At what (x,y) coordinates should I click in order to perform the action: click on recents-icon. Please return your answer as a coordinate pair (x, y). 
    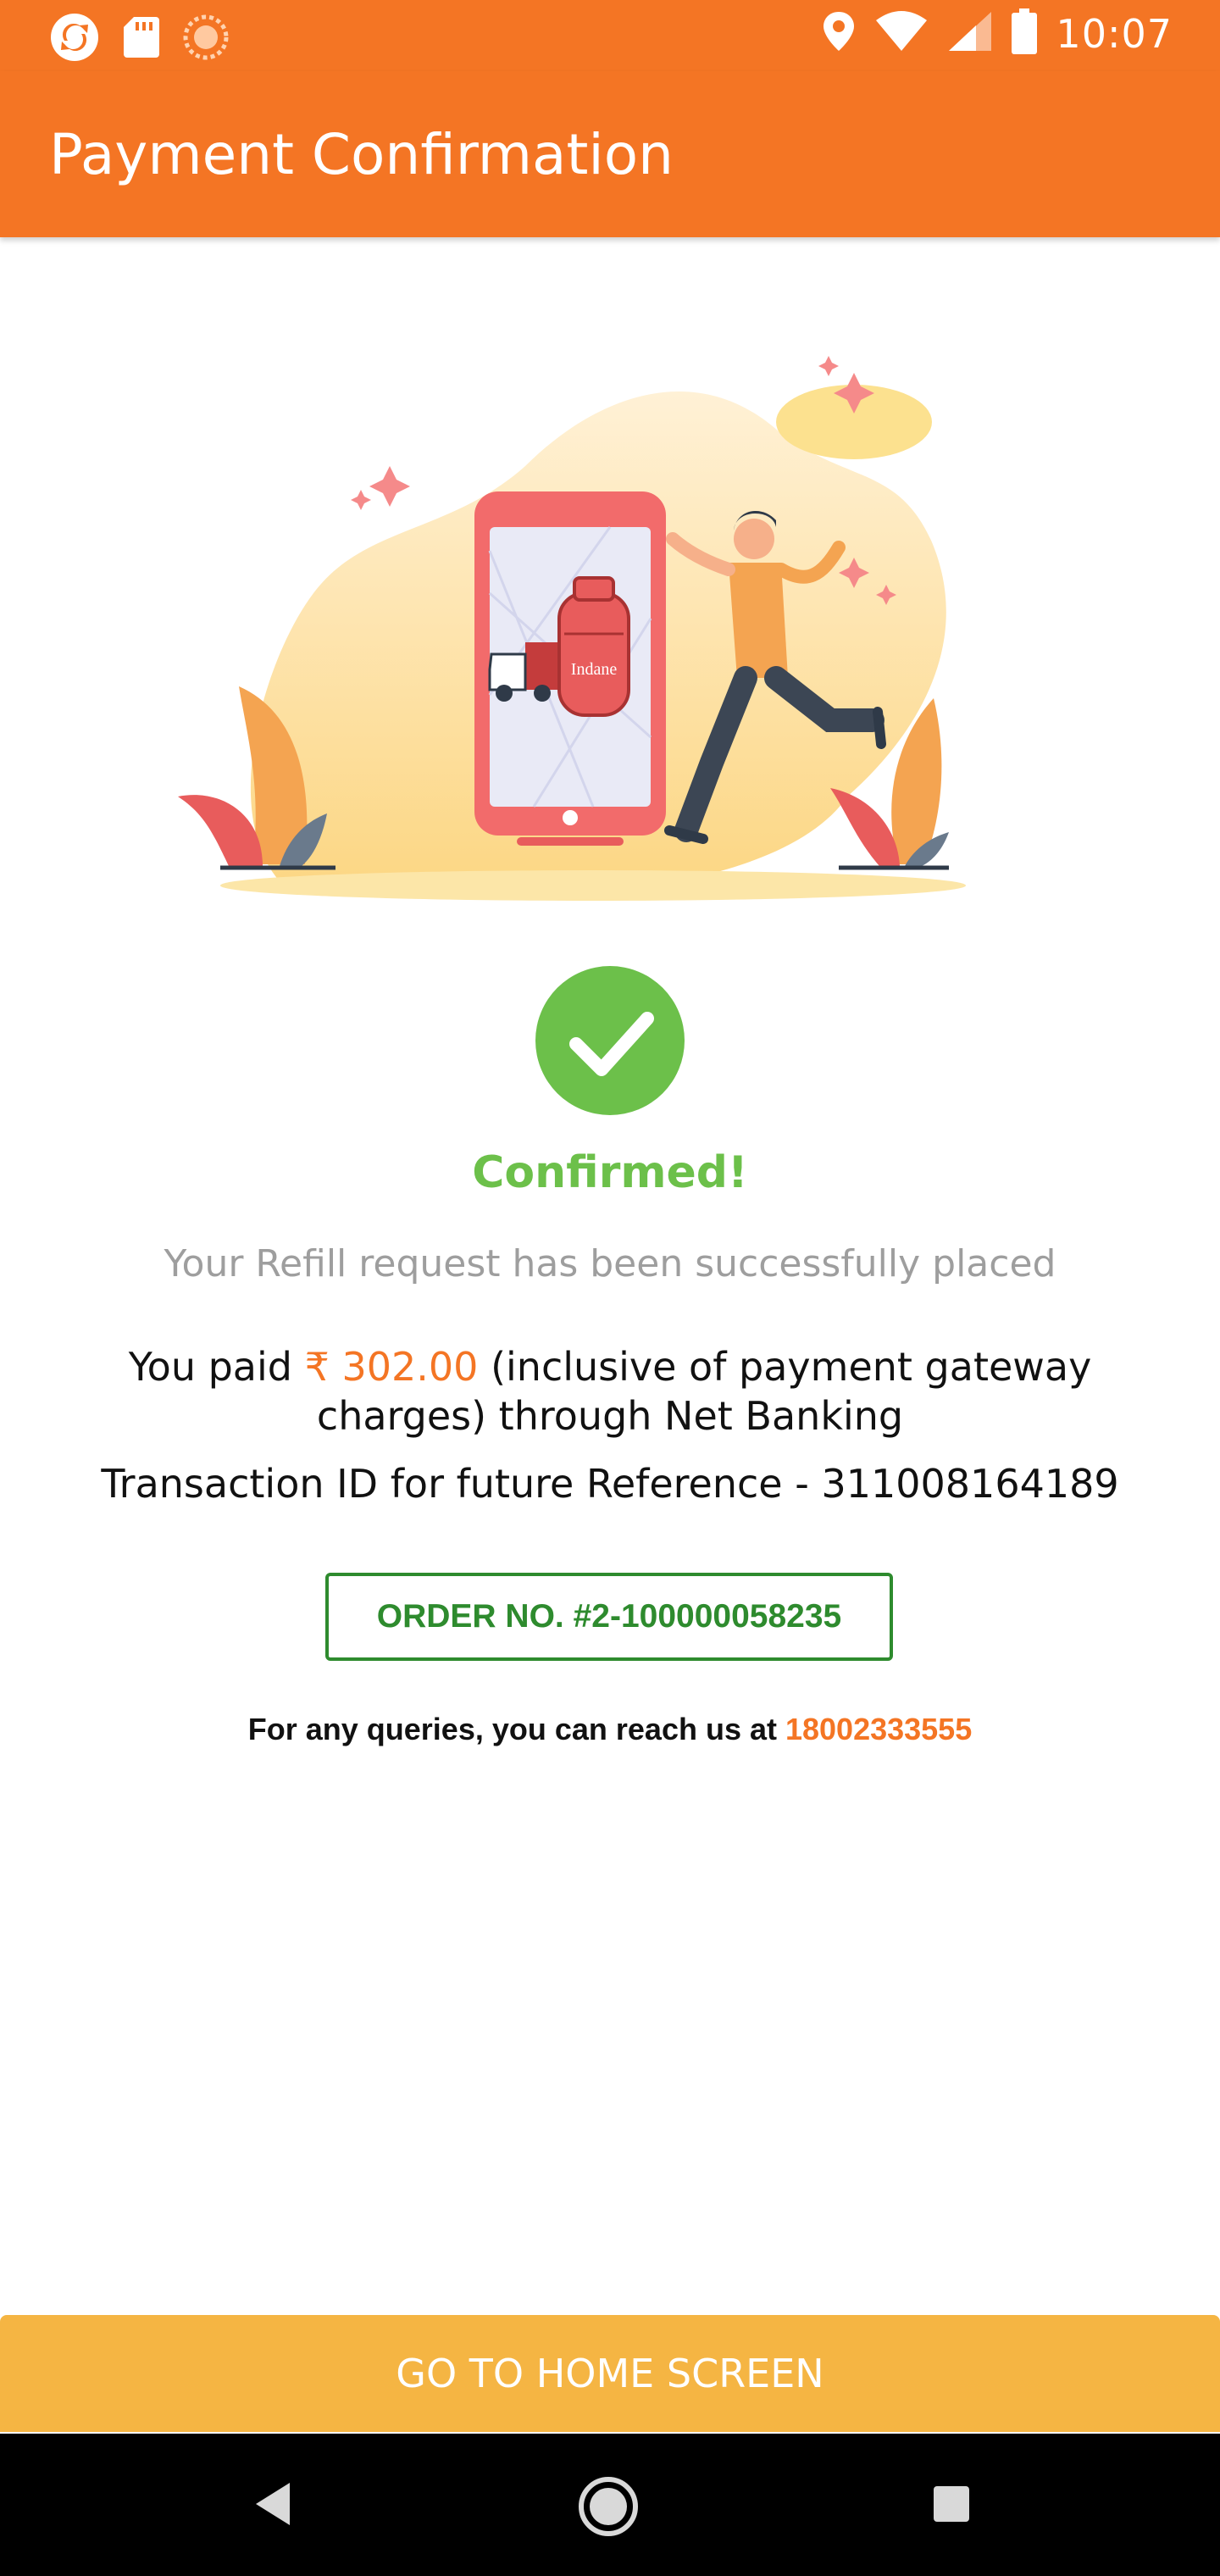
    Looking at the image, I should click on (950, 2506).